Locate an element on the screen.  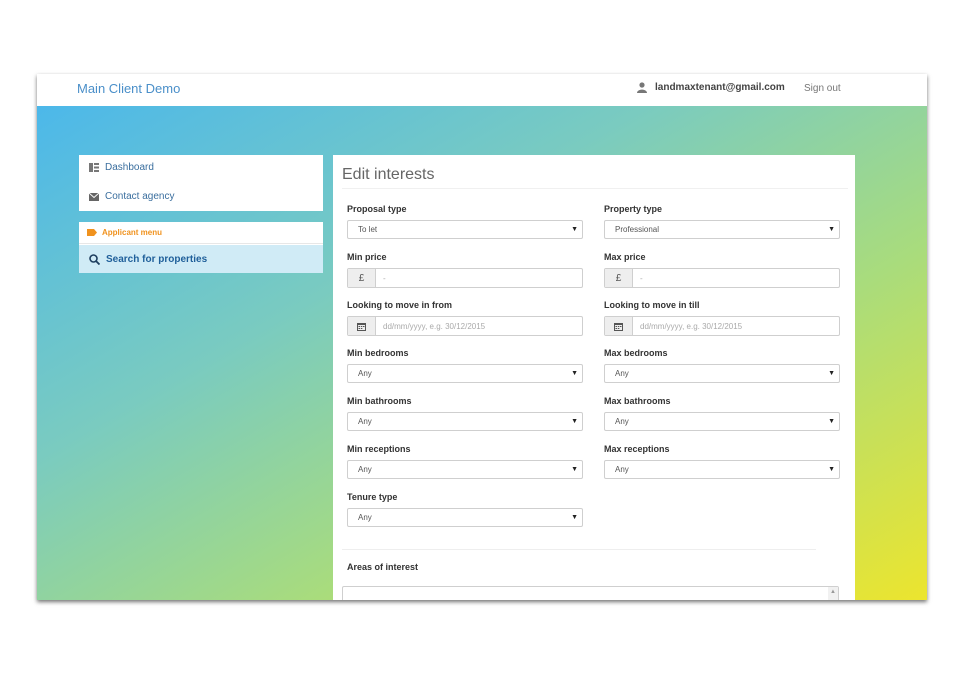
title-divider is located at coordinates (595, 188).